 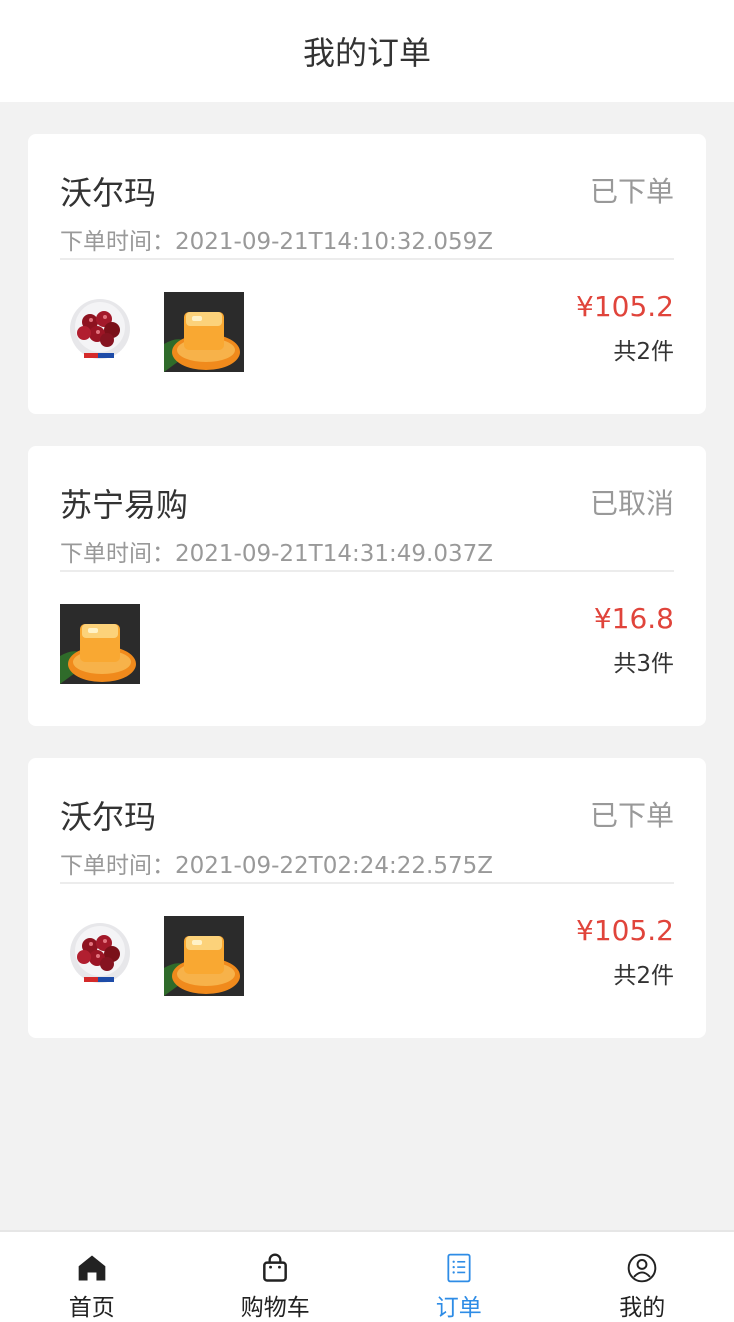 What do you see at coordinates (334, 554) in the screenshot?
I see `order-time-value: 2021-09-21T14:31:49.037Z` at bounding box center [334, 554].